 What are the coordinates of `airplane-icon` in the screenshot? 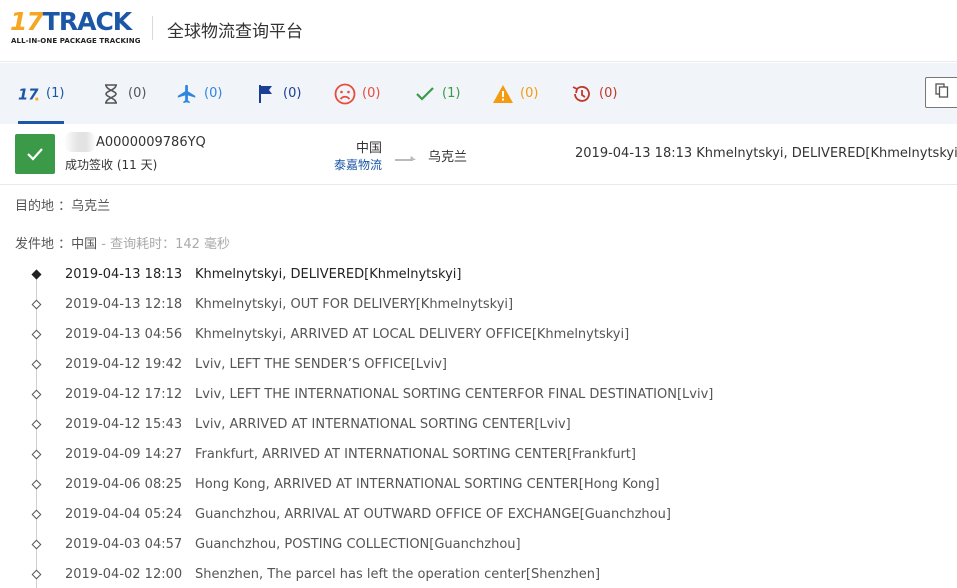 It's located at (187, 94).